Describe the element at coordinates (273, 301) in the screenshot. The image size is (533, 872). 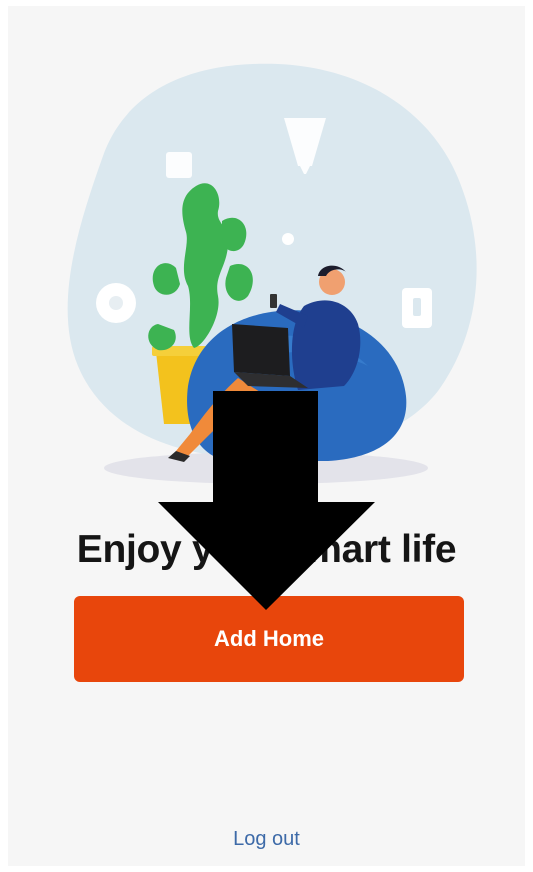
I see `phone-icon` at that location.